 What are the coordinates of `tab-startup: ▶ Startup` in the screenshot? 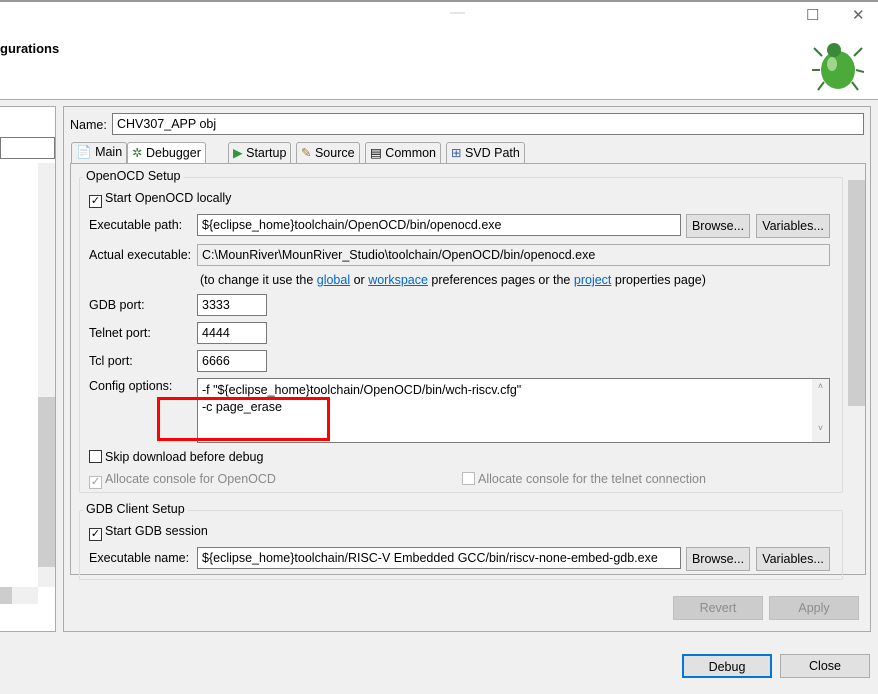 It's located at (260, 152).